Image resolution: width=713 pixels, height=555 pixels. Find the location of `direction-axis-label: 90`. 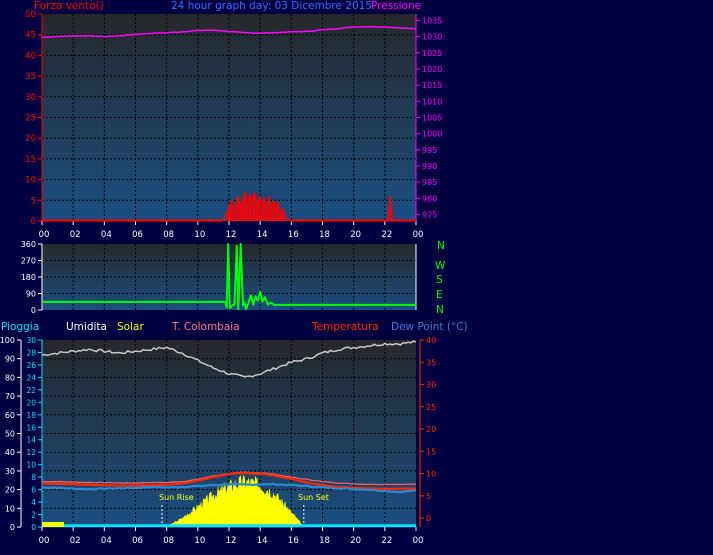

direction-axis-label: 90 is located at coordinates (31, 294).